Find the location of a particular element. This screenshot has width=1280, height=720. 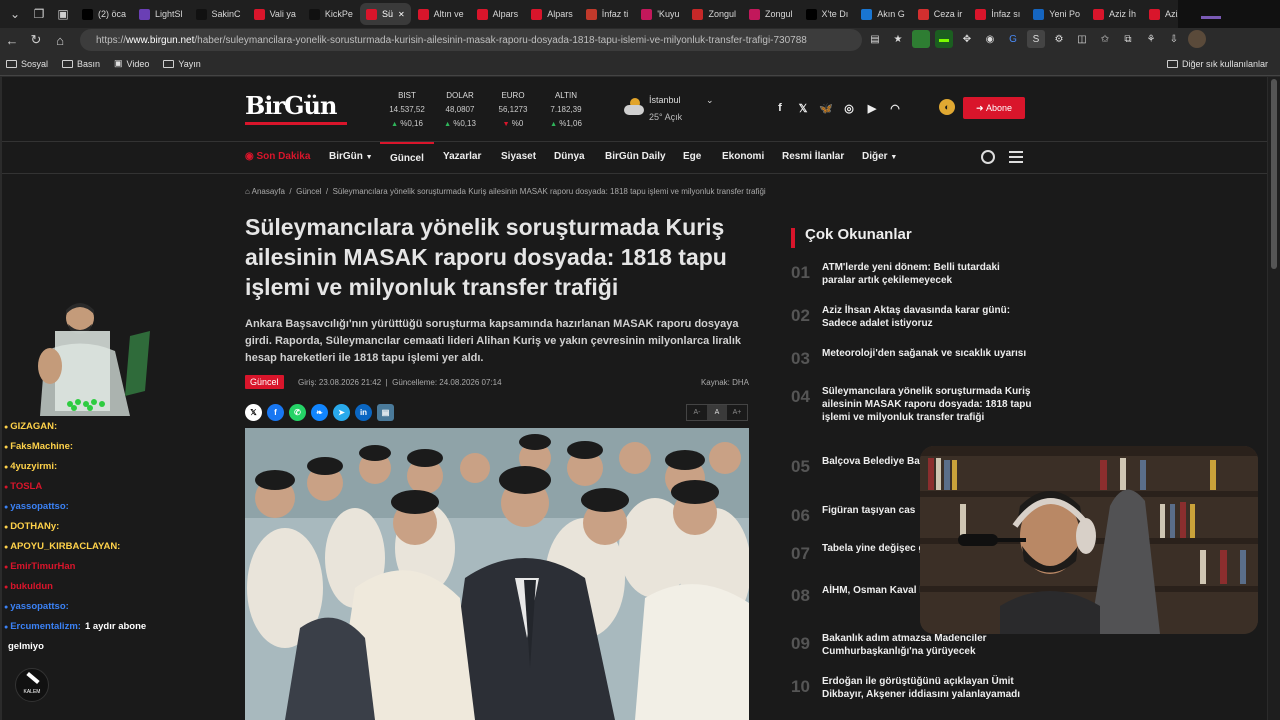

hamburger-menu-icon is located at coordinates (1016, 158).